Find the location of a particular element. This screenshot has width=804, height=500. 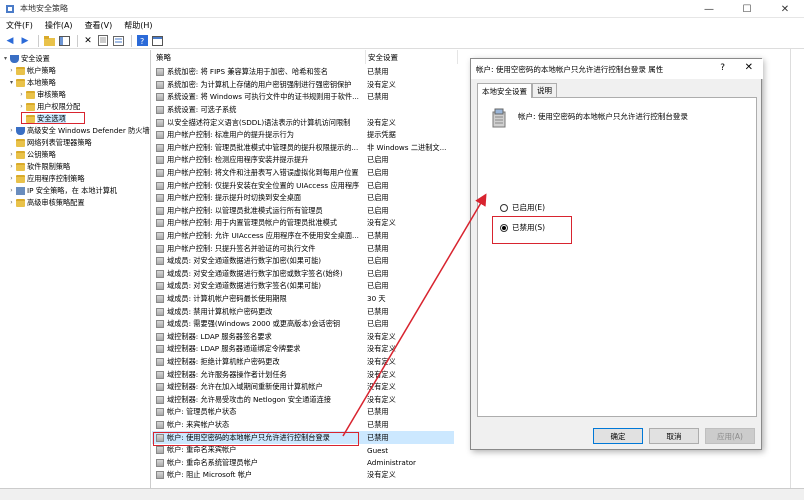

radio-enabled: 已启用(E) is located at coordinates (522, 207).